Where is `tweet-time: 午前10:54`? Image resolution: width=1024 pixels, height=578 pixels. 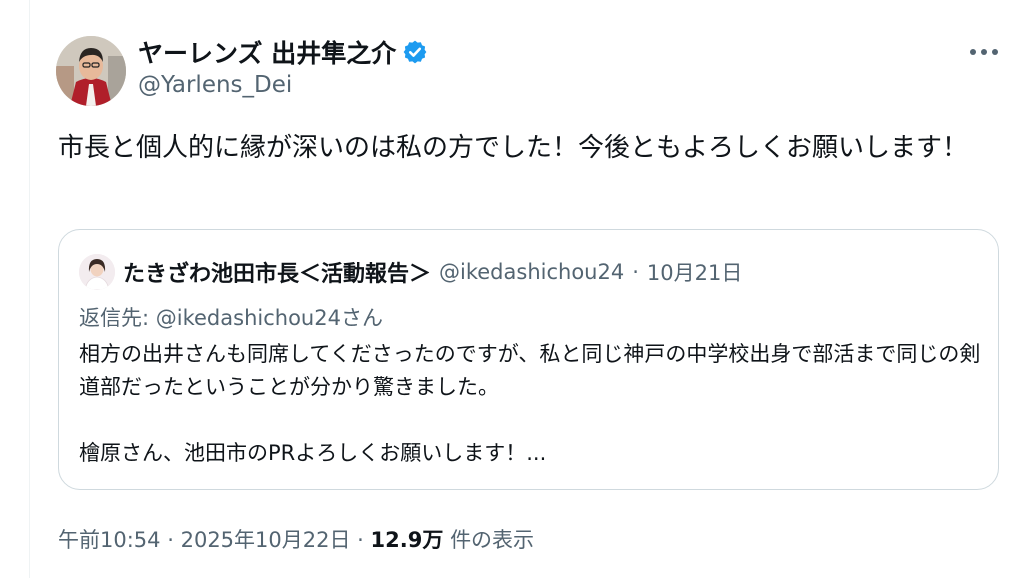
tweet-time: 午前10:54 is located at coordinates (109, 540).